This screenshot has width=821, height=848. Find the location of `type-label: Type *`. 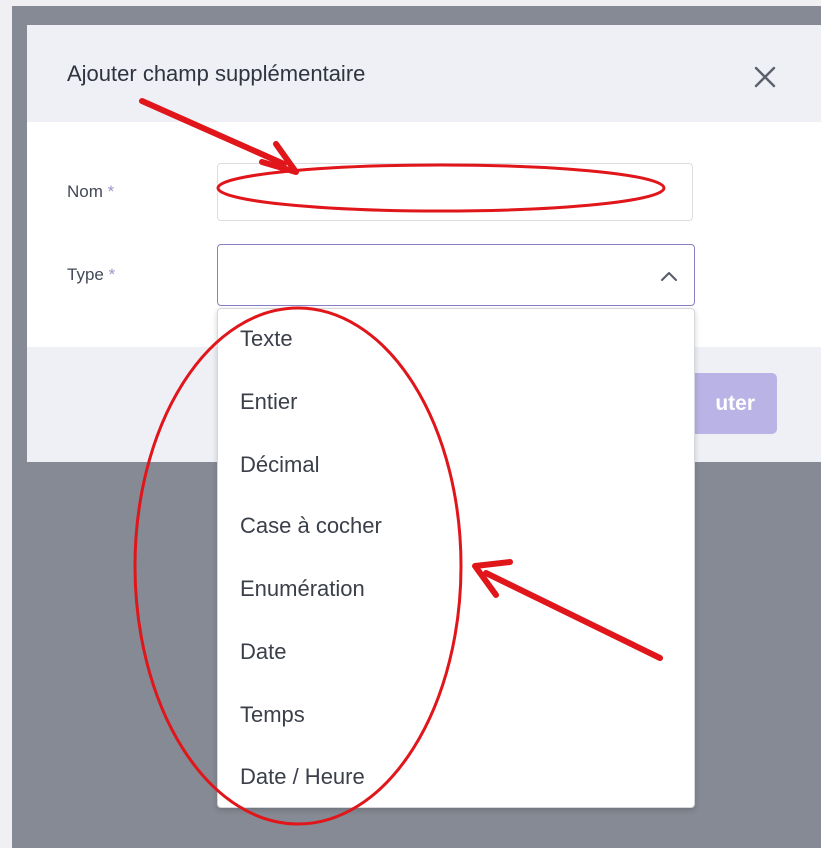

type-label: Type * is located at coordinates (91, 275).